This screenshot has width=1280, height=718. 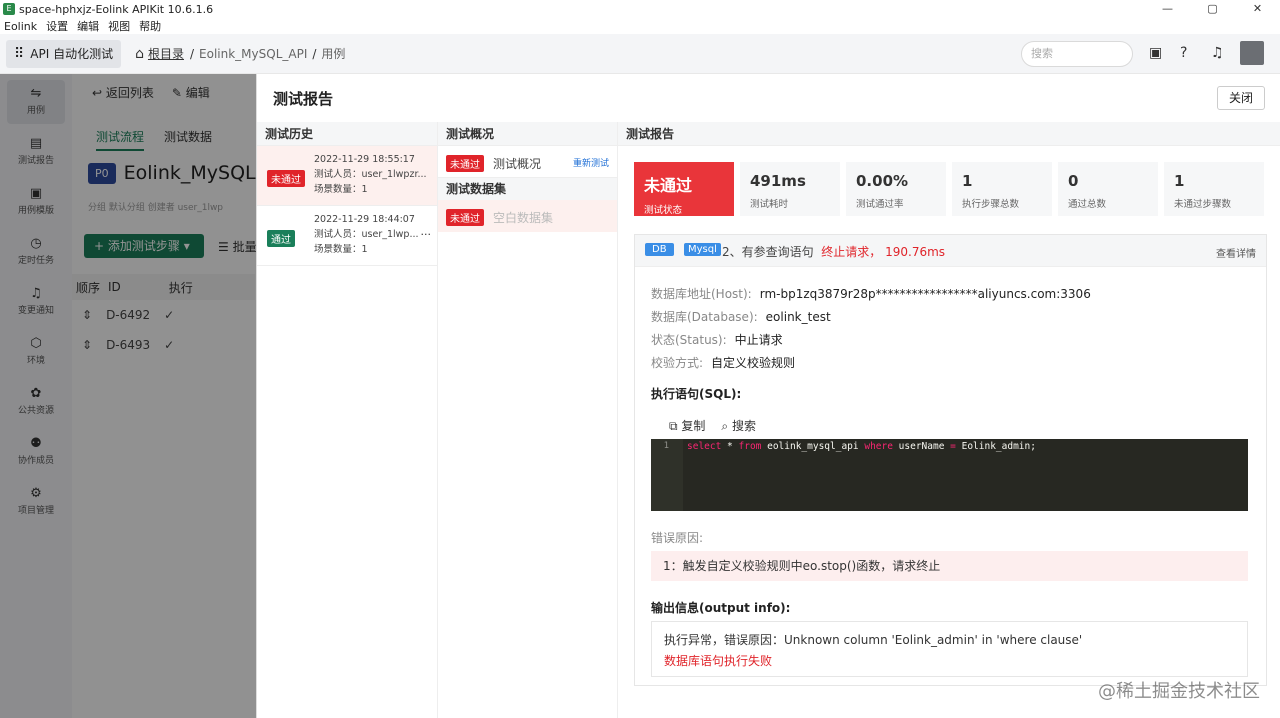 I want to click on drawer-header: 测试报告 关闭, so click(x=768, y=98).